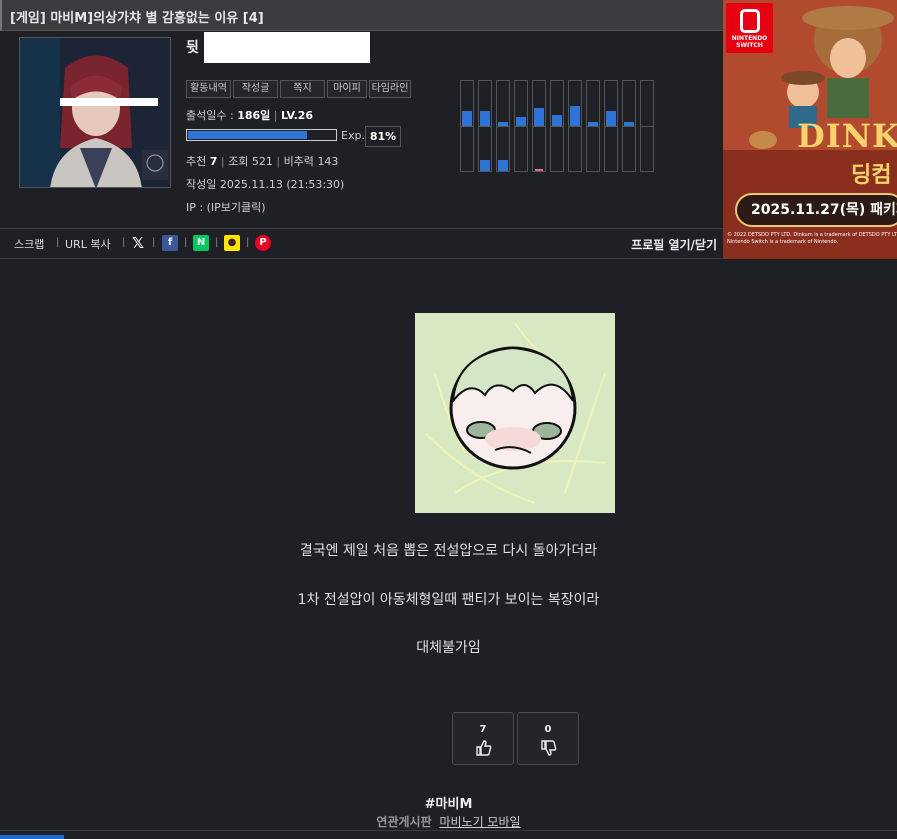 This screenshot has width=897, height=839. I want to click on ad-game-logo: DINKUM, so click(847, 136).